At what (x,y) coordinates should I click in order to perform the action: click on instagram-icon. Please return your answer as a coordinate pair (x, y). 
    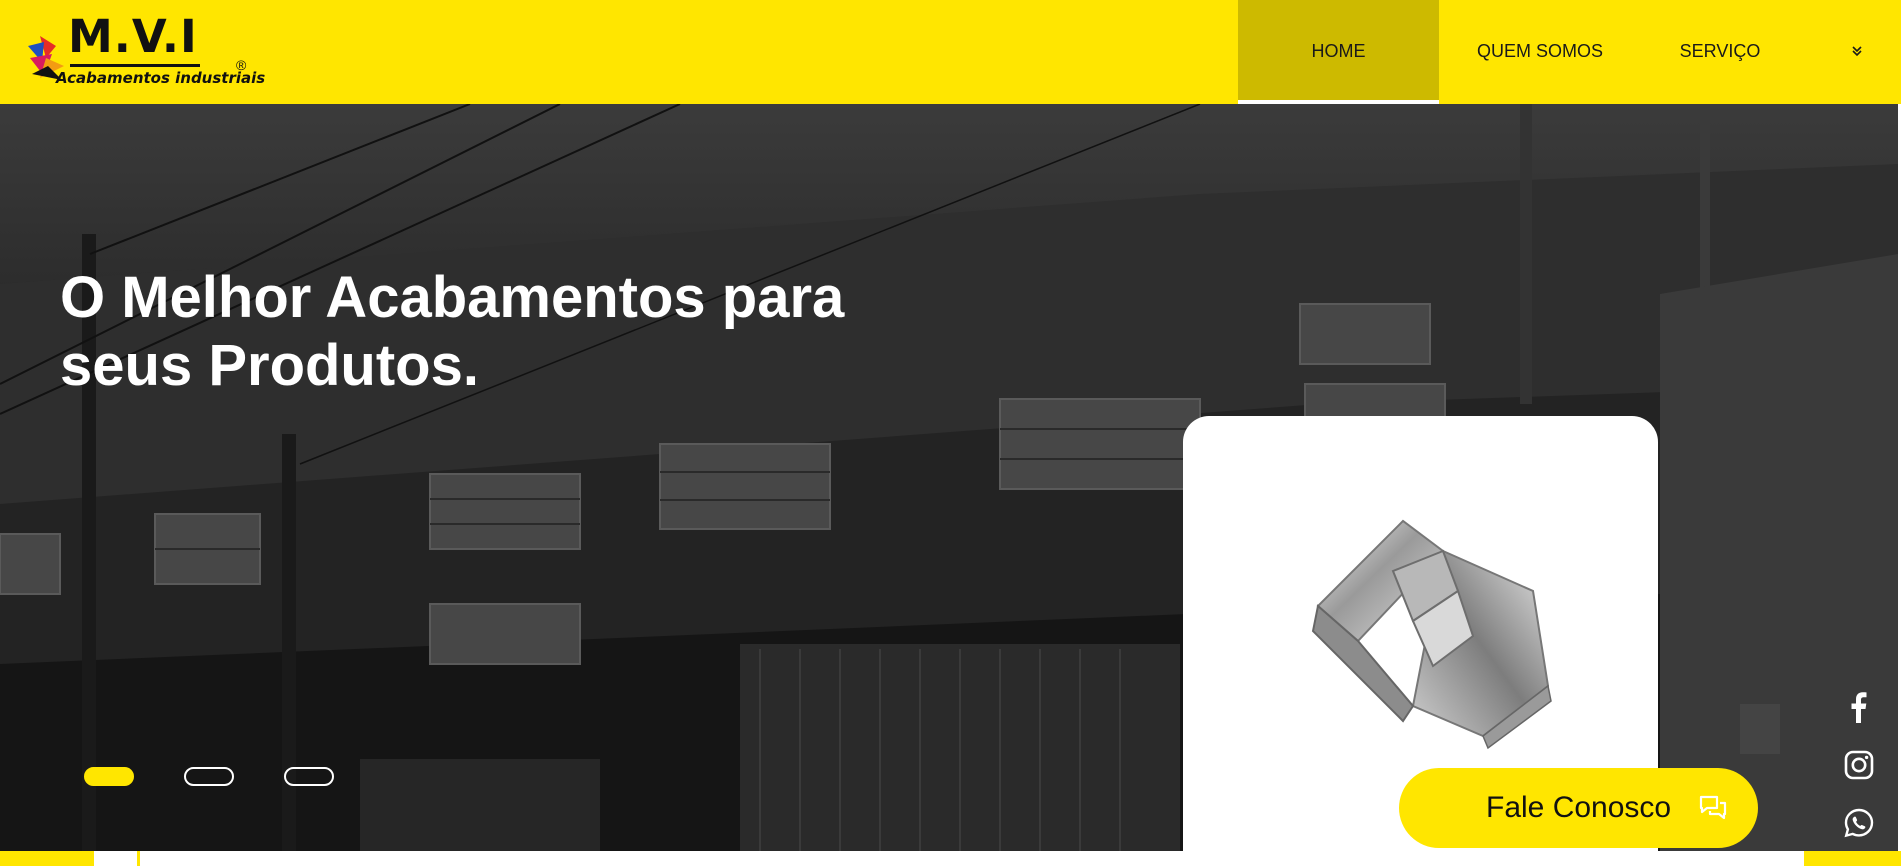
    Looking at the image, I should click on (1859, 765).